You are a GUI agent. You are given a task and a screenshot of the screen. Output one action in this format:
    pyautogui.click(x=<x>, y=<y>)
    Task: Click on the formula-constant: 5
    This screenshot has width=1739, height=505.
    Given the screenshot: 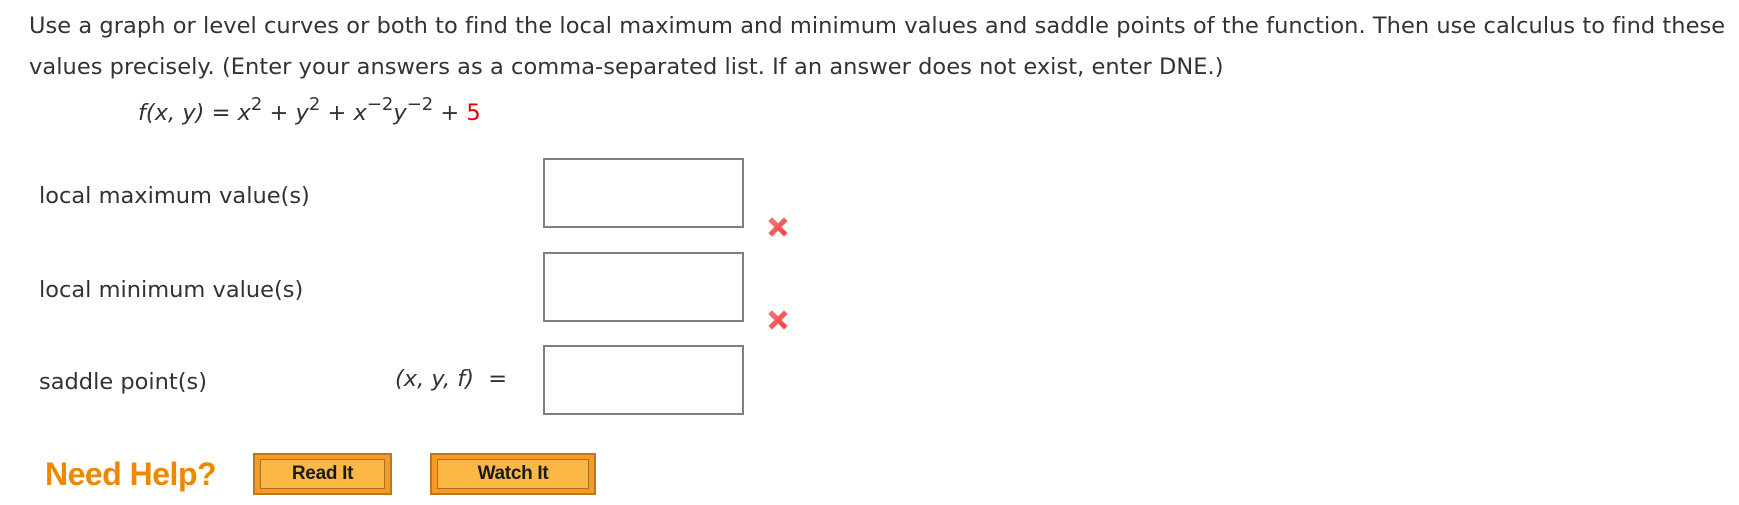 What is the action you would take?
    pyautogui.click(x=473, y=113)
    